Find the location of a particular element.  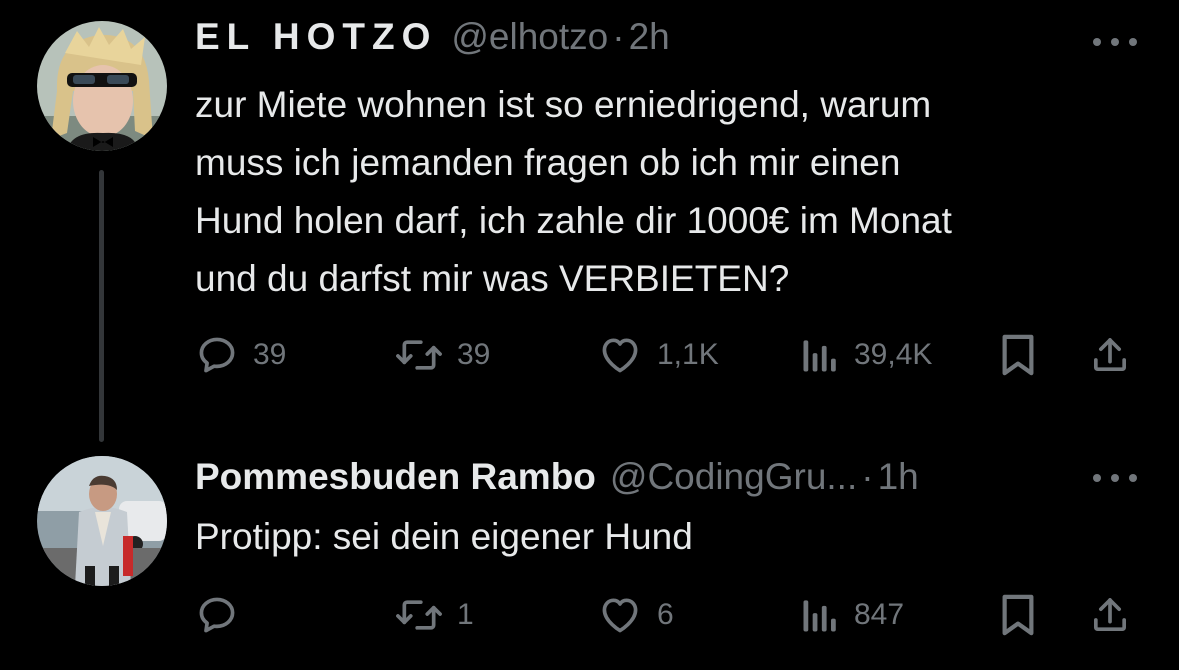

views-count: 847 is located at coordinates (879, 614).